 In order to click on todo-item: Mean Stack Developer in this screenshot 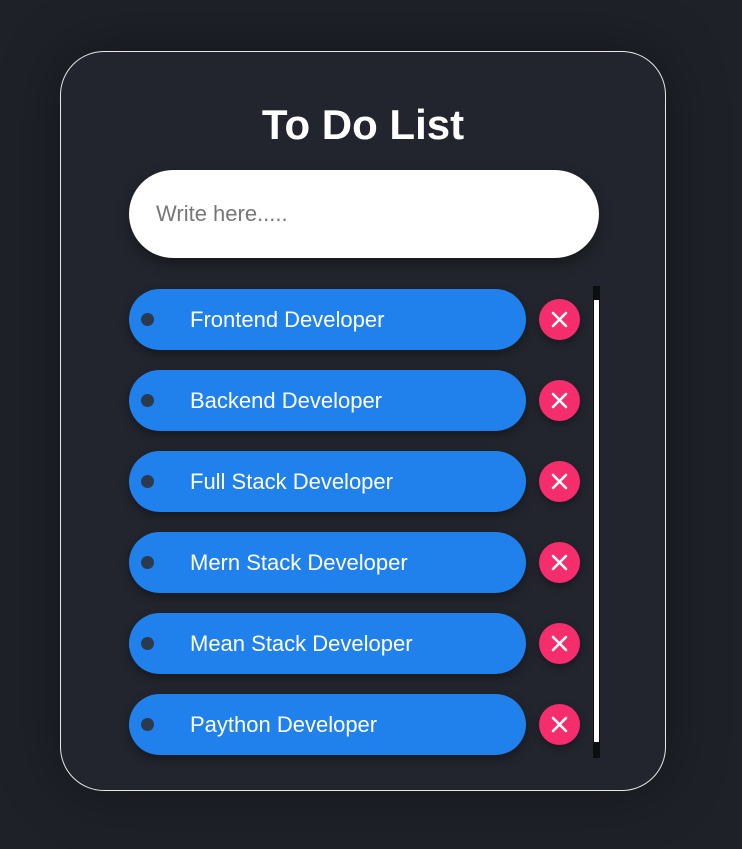, I will do `click(327, 643)`.